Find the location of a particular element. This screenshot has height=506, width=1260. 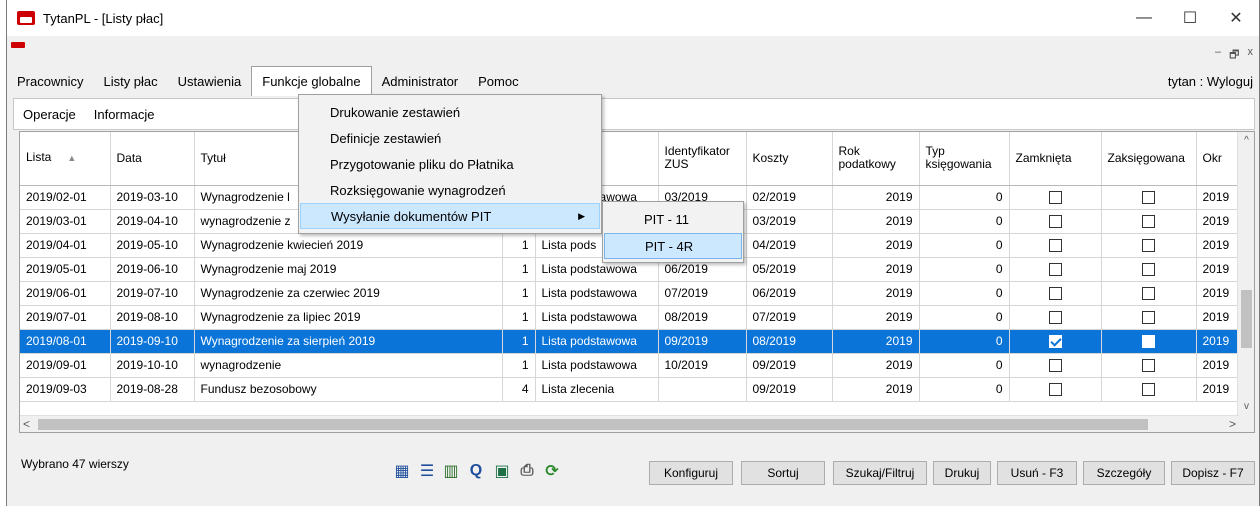

refresh-icon: ⟳ is located at coordinates (552, 471).